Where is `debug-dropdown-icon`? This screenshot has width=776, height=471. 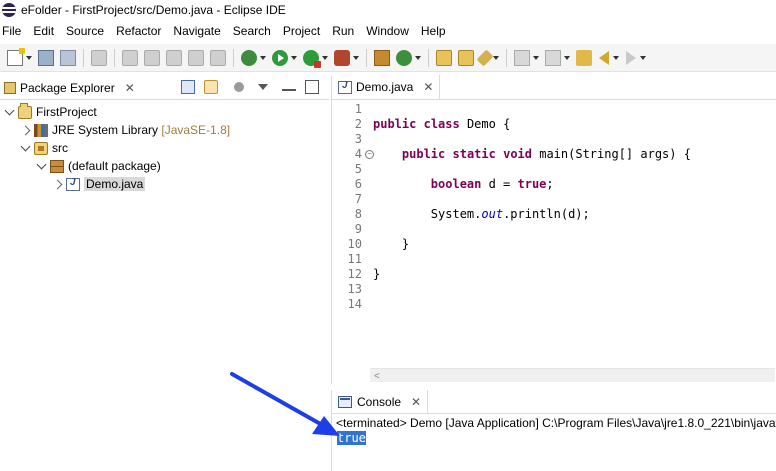 debug-dropdown-icon is located at coordinates (263, 57).